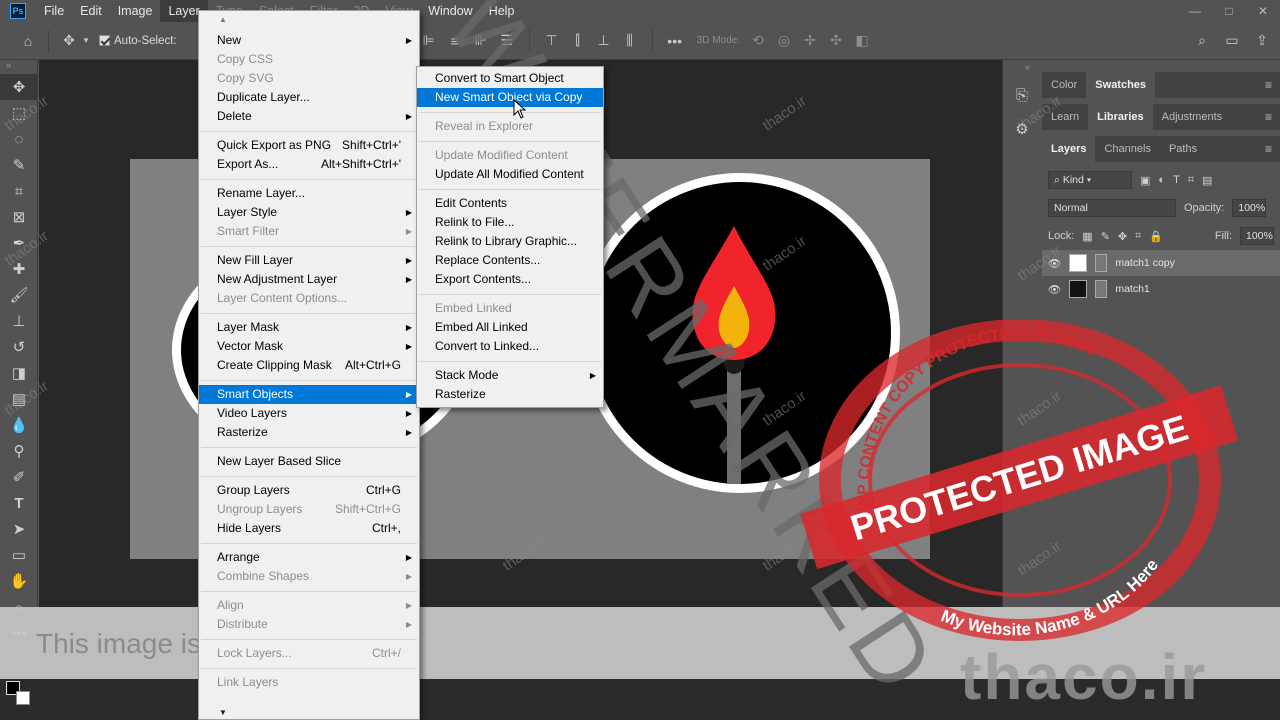 The image size is (1280, 720). I want to click on submenu-item-embed-all-linked: Embed All Linked, so click(510, 327).